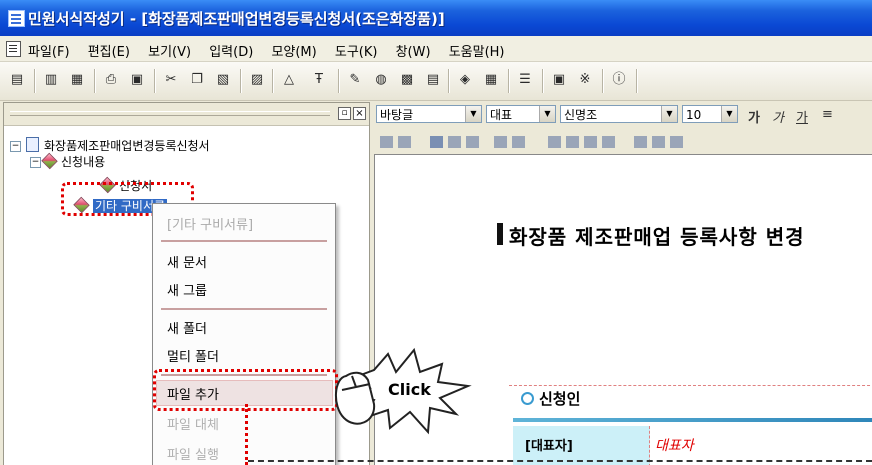 The width and height of the screenshot is (872, 465). I want to click on menu-item-run-file: 파일 실행, so click(193, 453).